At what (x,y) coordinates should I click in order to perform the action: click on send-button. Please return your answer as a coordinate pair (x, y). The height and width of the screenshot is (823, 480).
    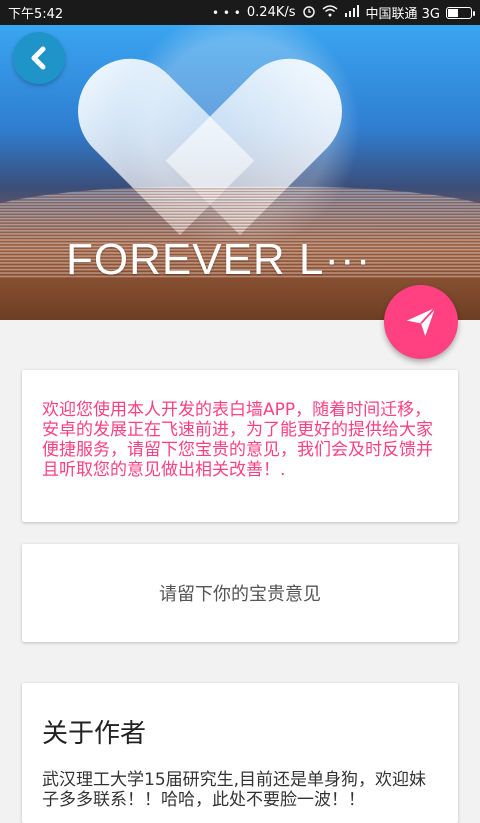
    Looking at the image, I should click on (421, 322).